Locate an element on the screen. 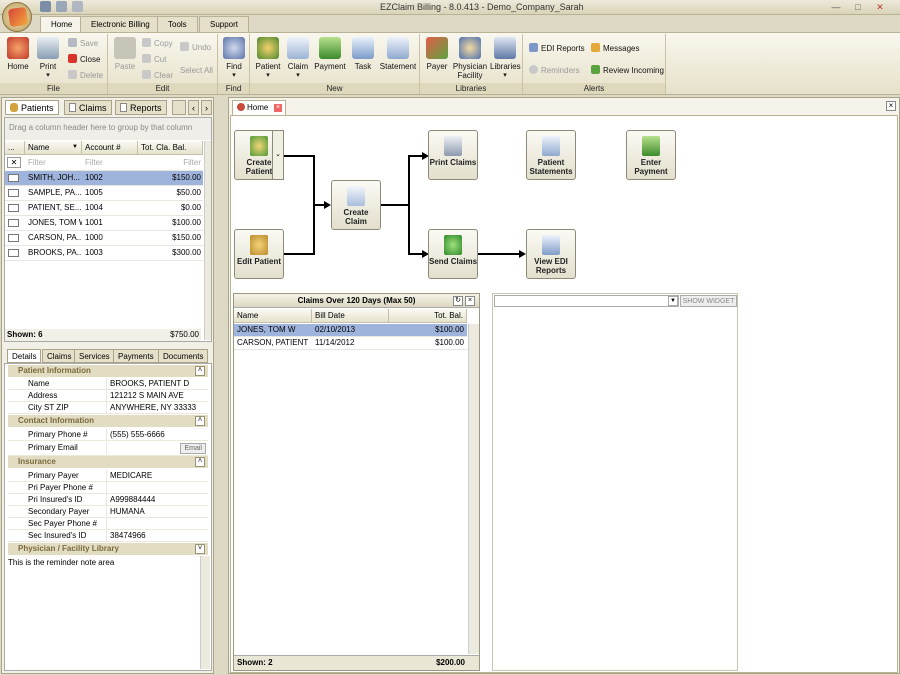 Image resolution: width=900 pixels, height=675 pixels. claim-name-cell: JONES, TOM W is located at coordinates (273, 330).